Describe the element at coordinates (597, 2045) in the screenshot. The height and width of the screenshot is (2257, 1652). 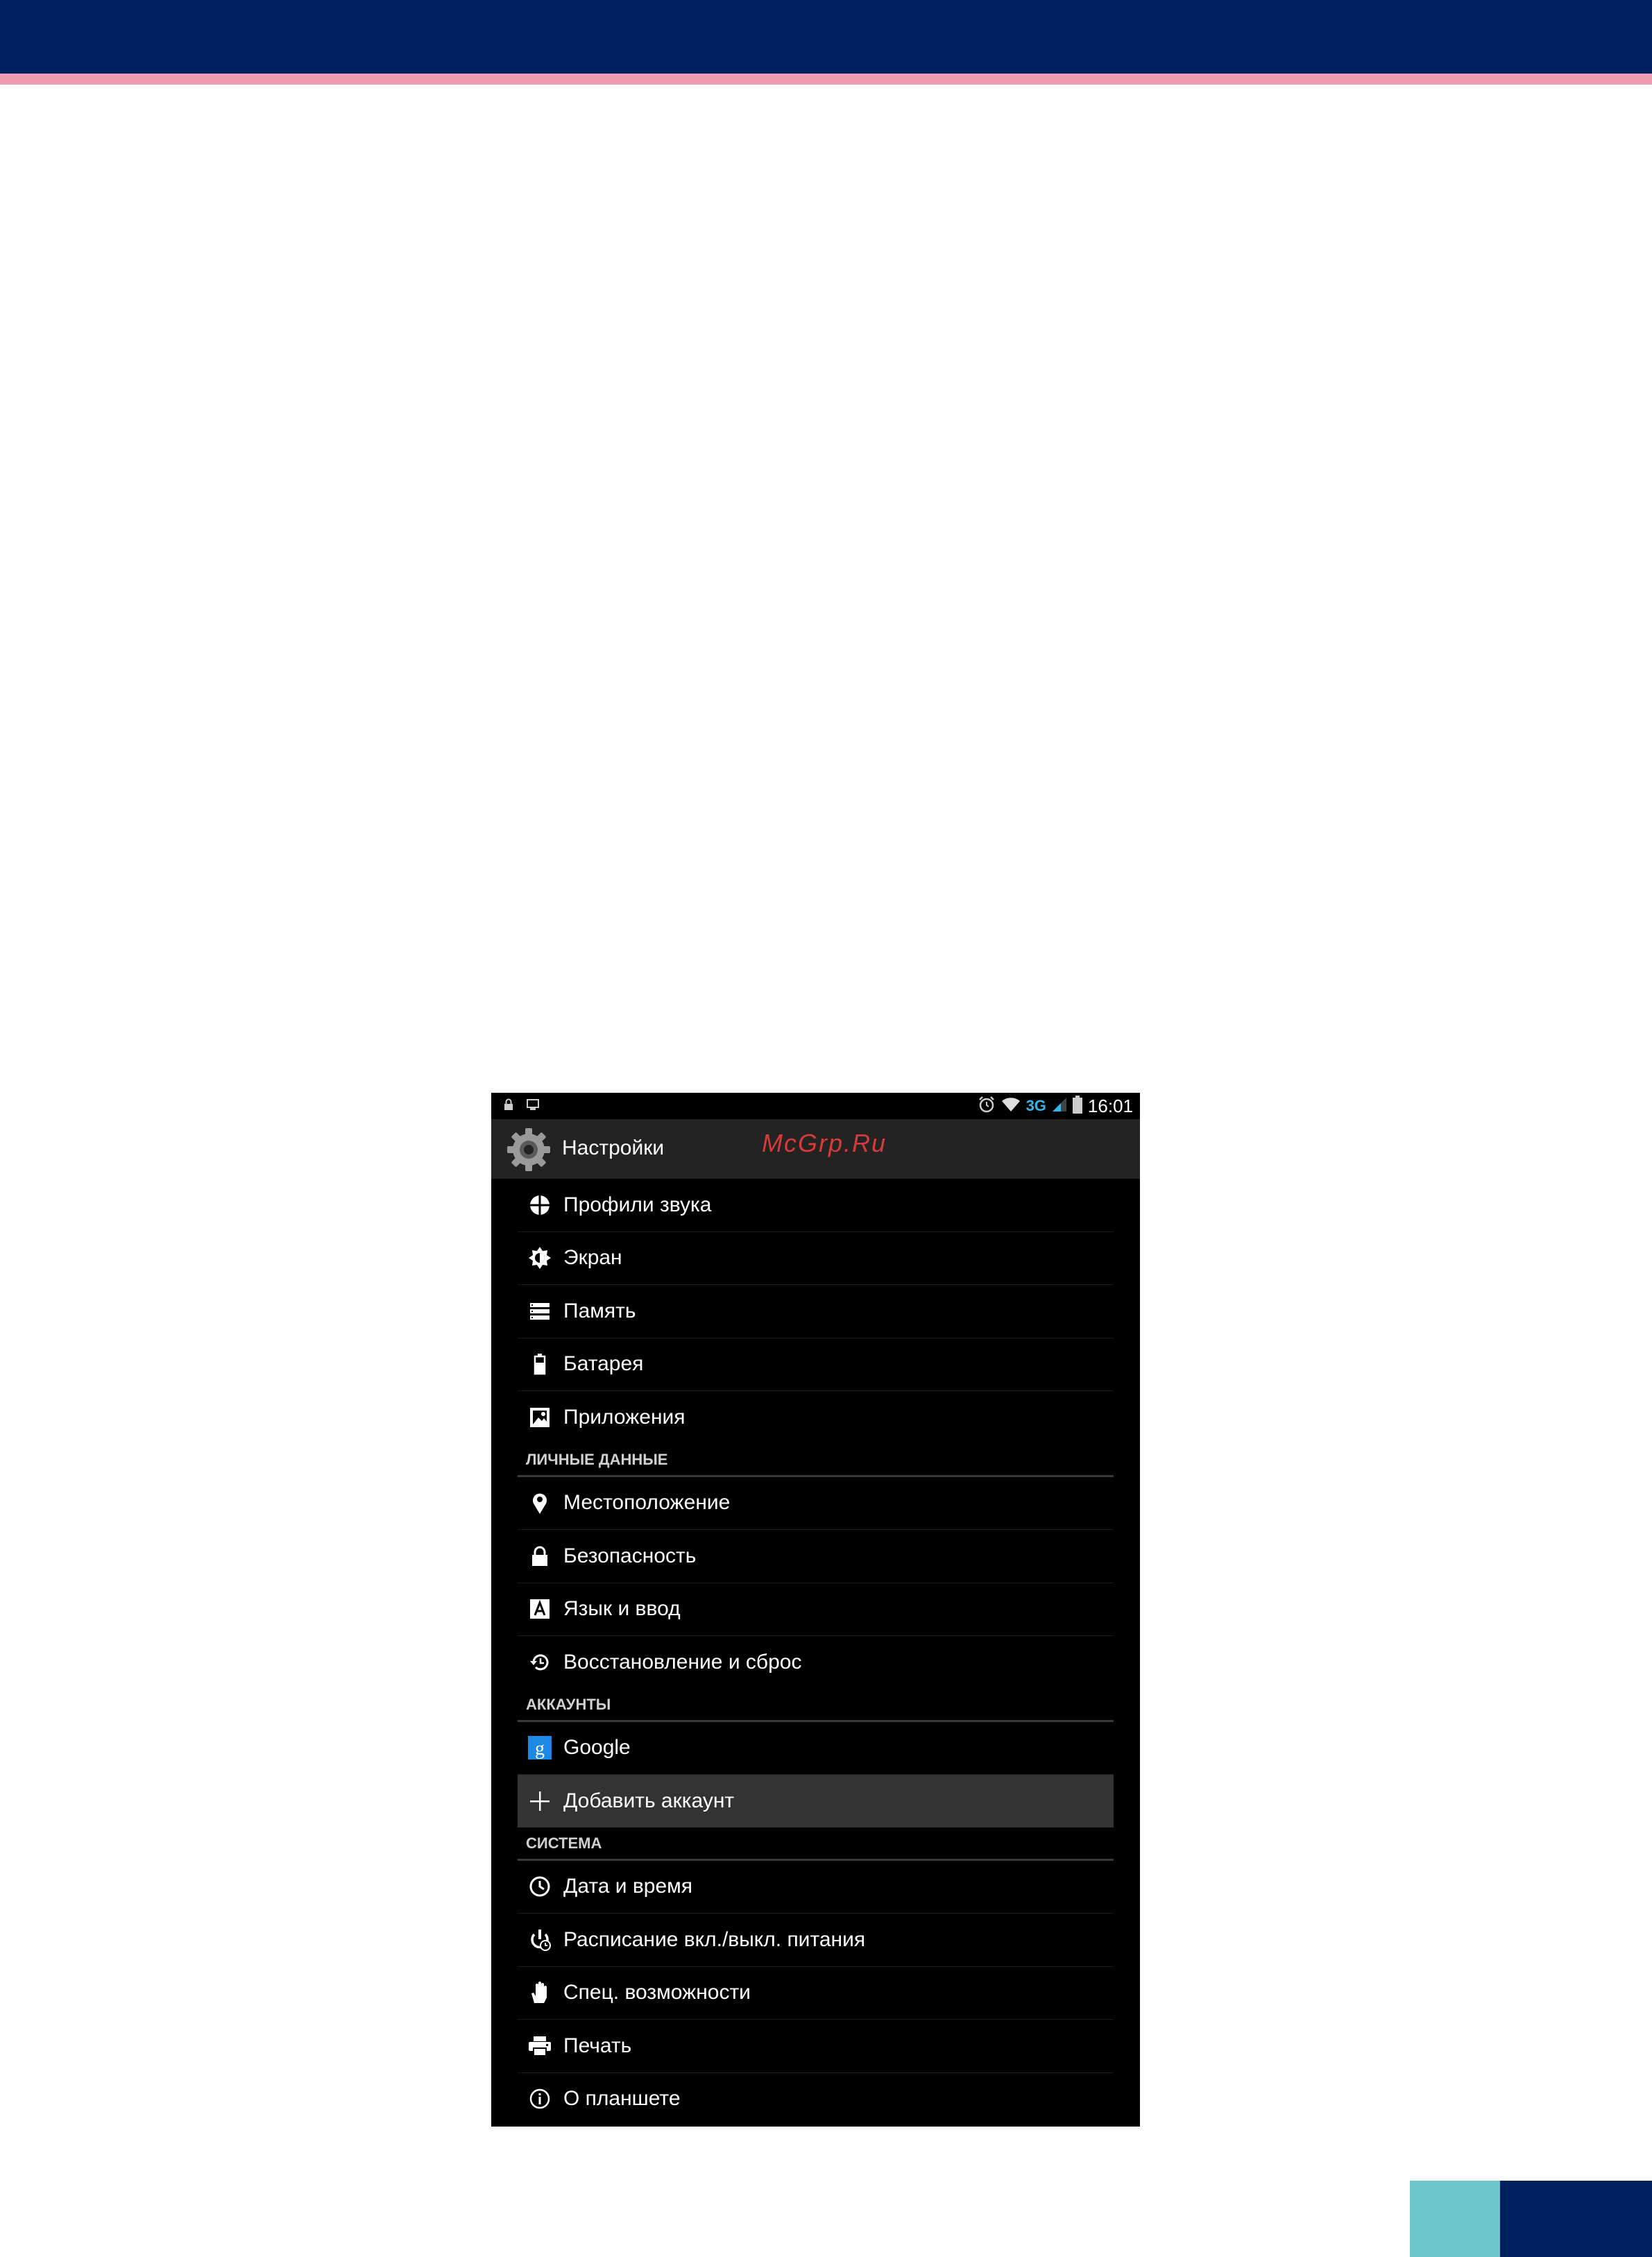
I see `settings-item-label: Печать` at that location.